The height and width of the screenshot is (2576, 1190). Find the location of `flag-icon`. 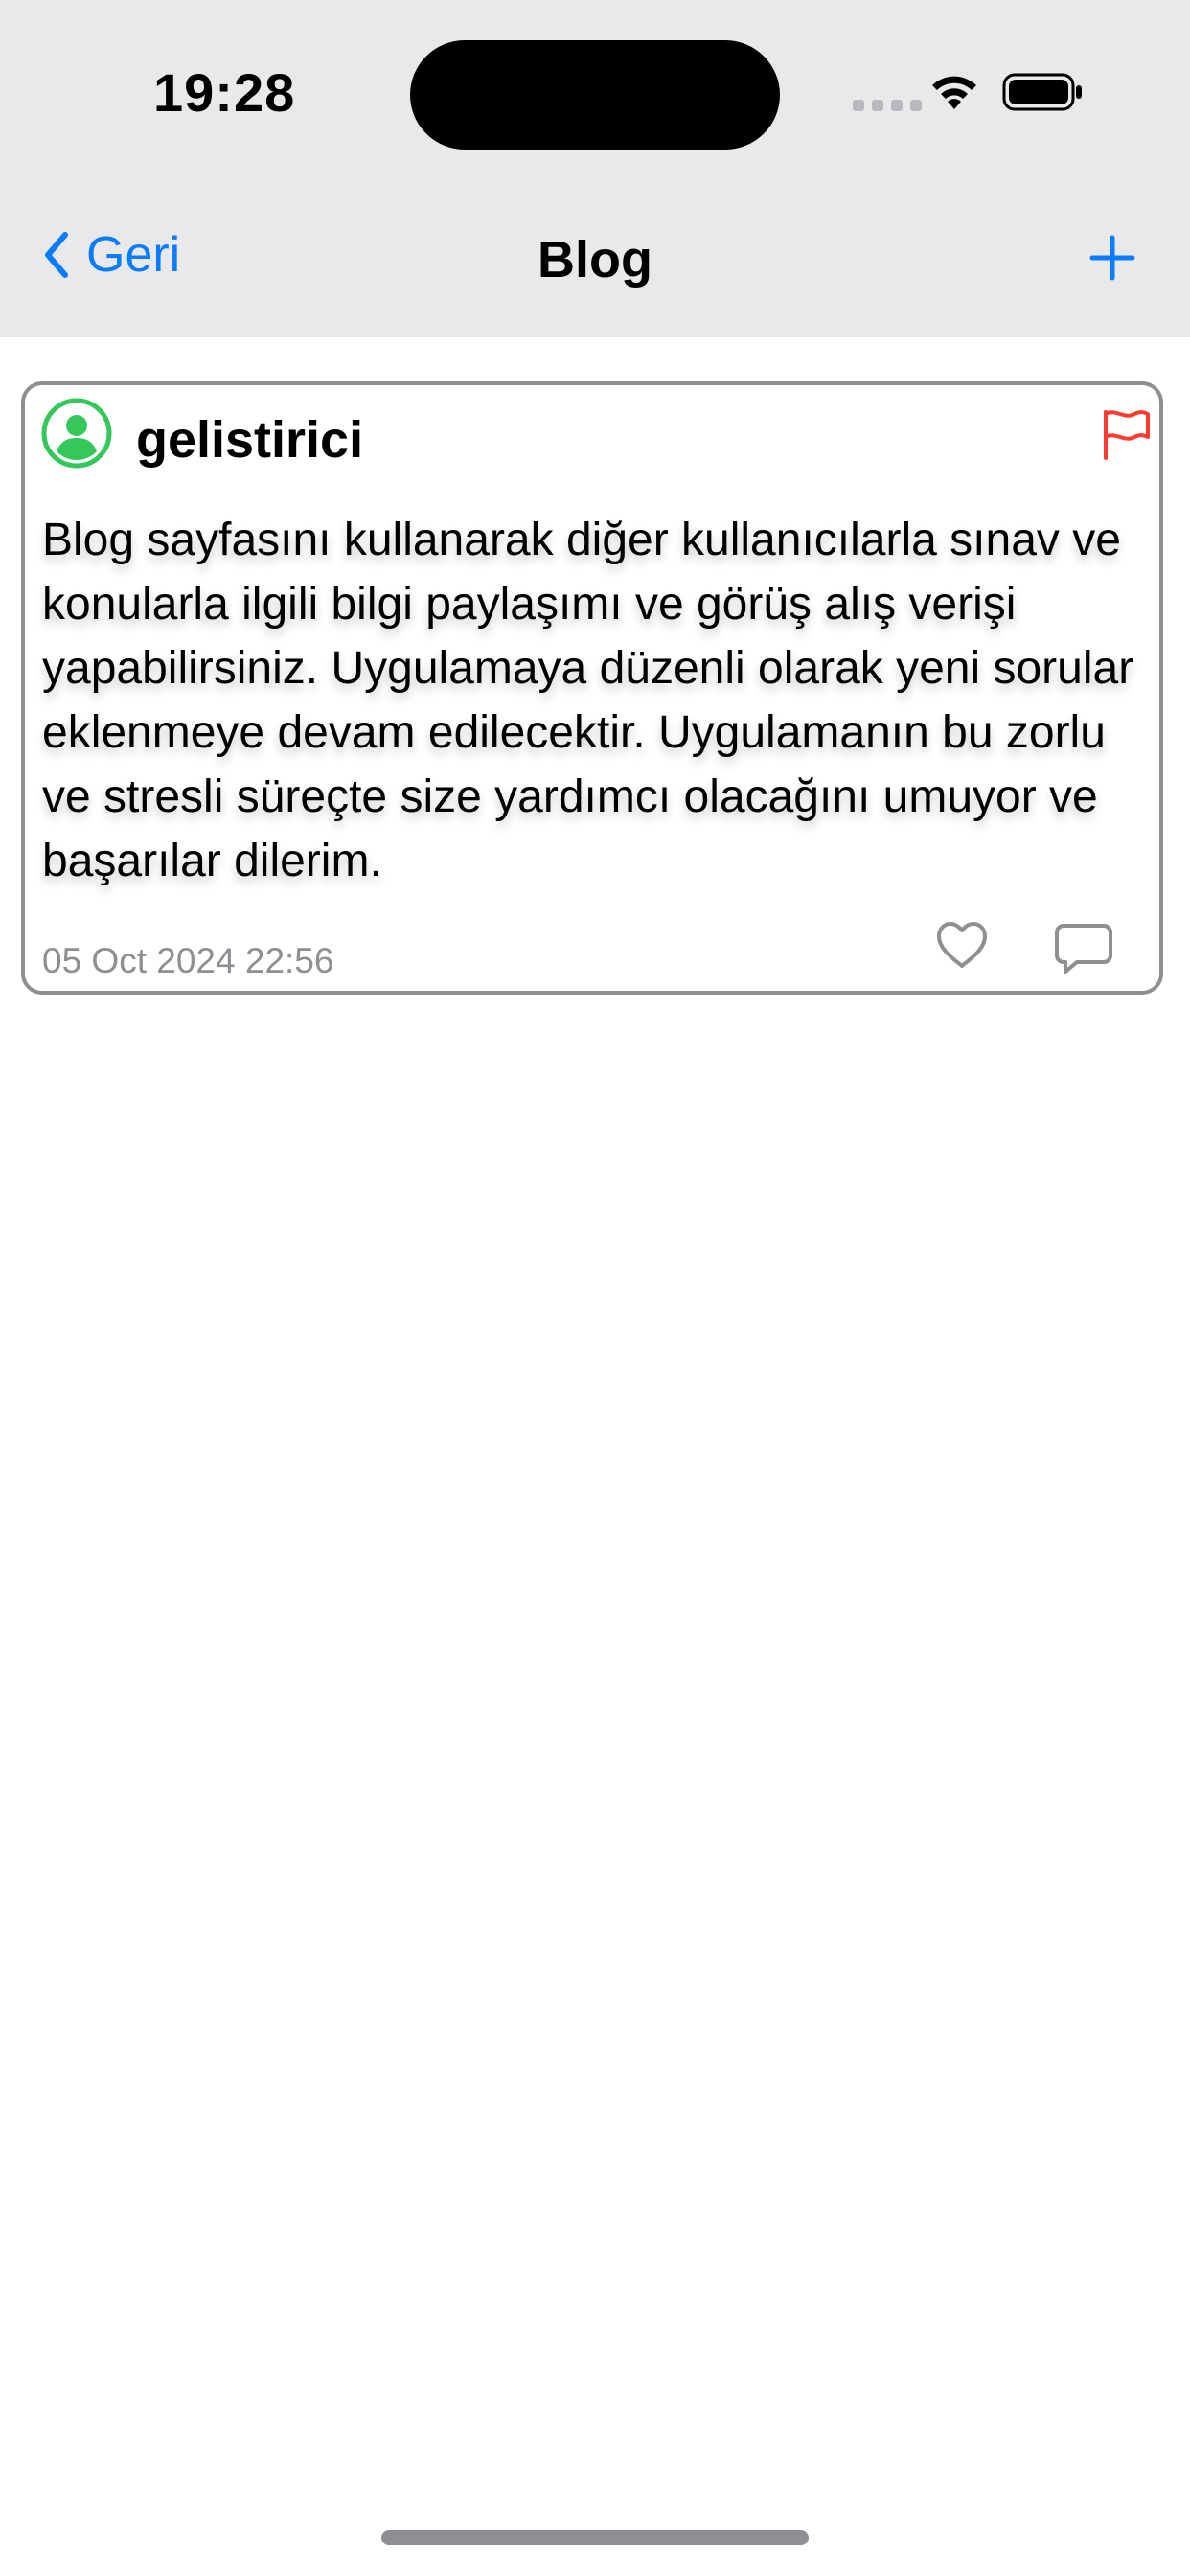

flag-icon is located at coordinates (1126, 434).